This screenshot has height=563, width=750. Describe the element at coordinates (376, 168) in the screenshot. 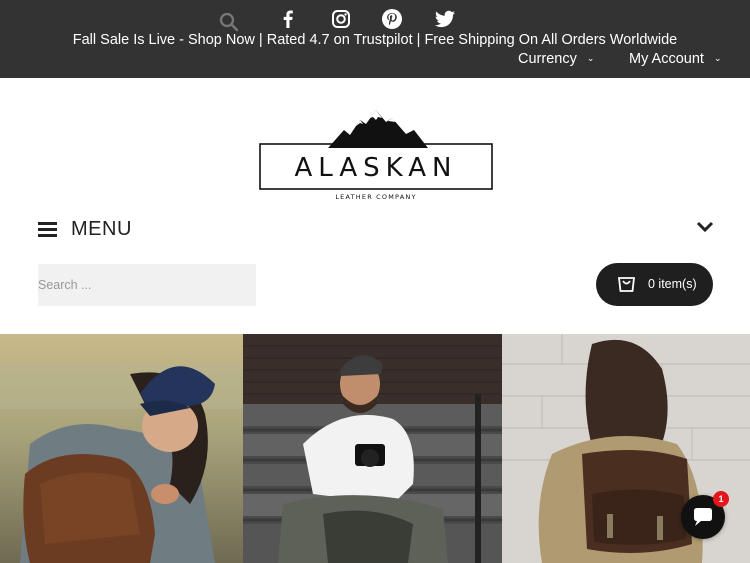

I see `logo-wordmark: ALASKAN` at that location.